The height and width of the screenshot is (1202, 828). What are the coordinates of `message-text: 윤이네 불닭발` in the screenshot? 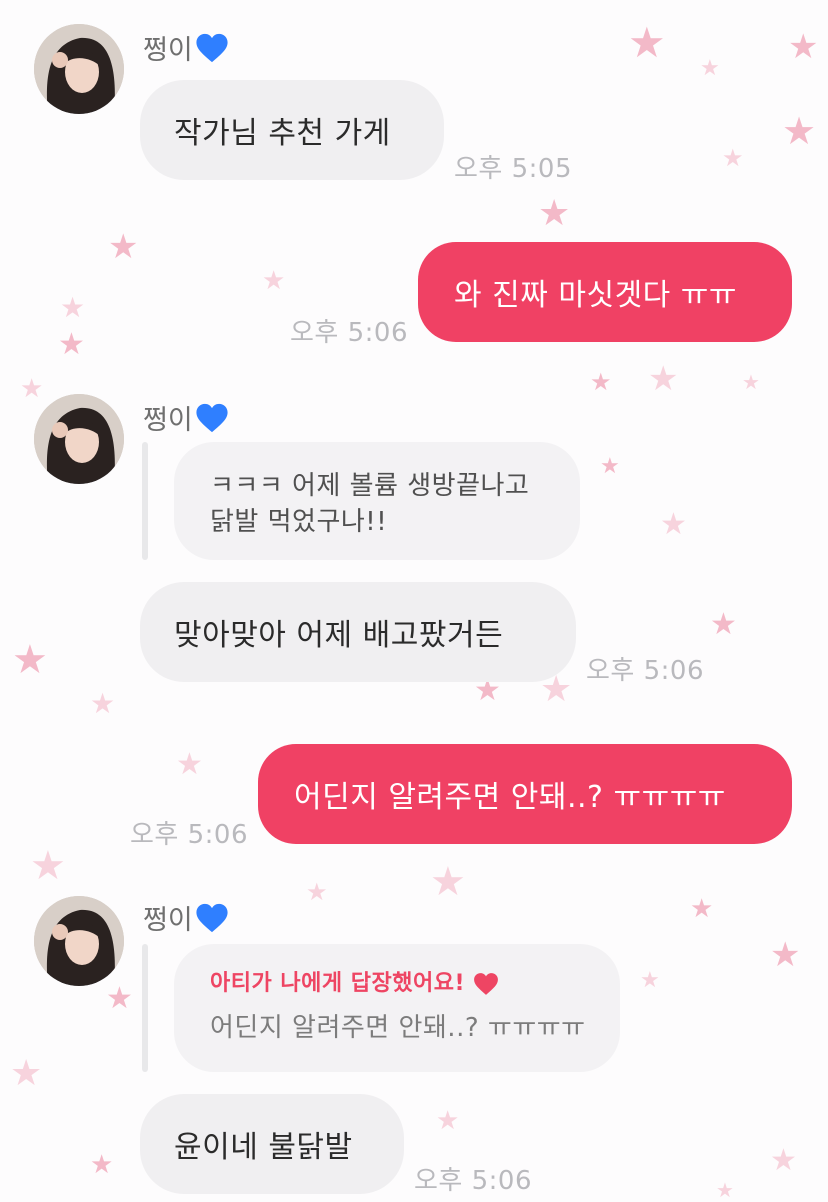 It's located at (263, 1147).